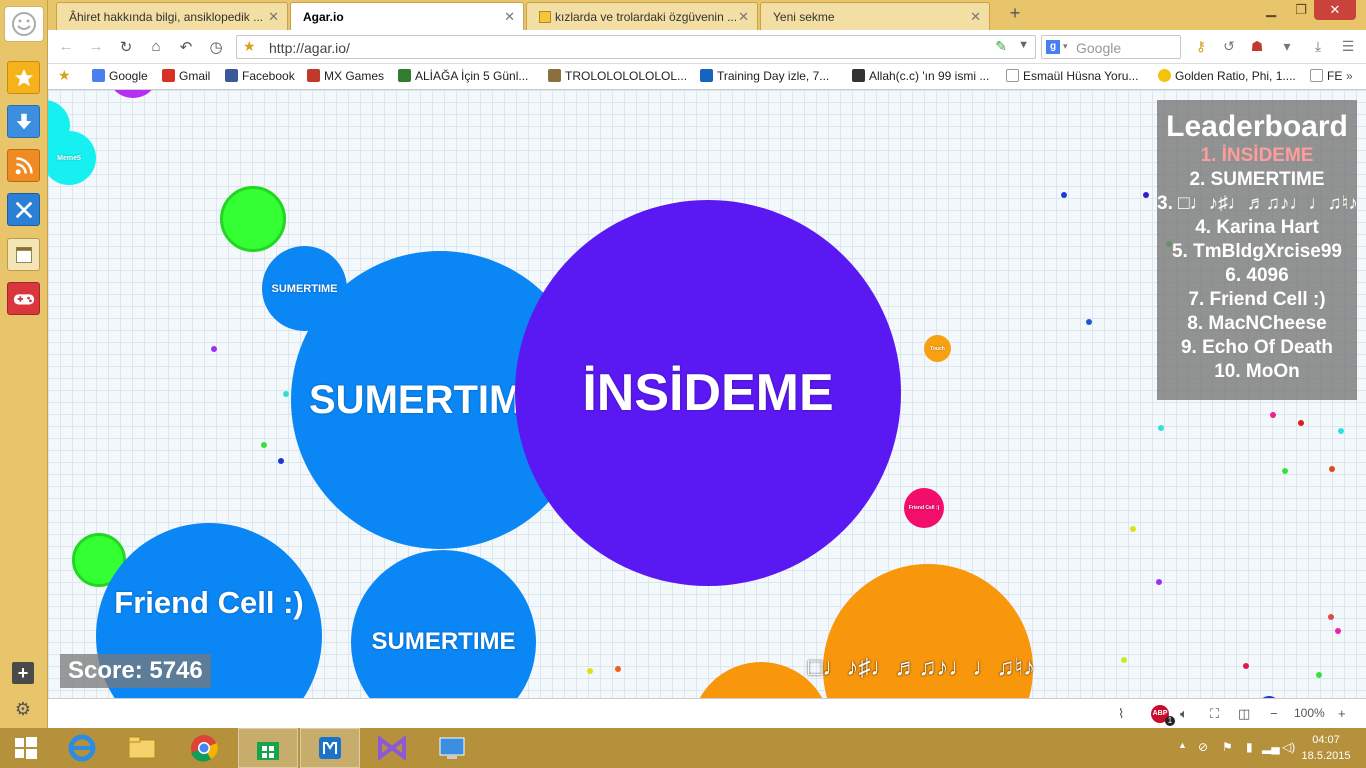 This screenshot has height=768, width=1366. Describe the element at coordinates (26, 748) in the screenshot. I see `windows-start-icon` at that location.